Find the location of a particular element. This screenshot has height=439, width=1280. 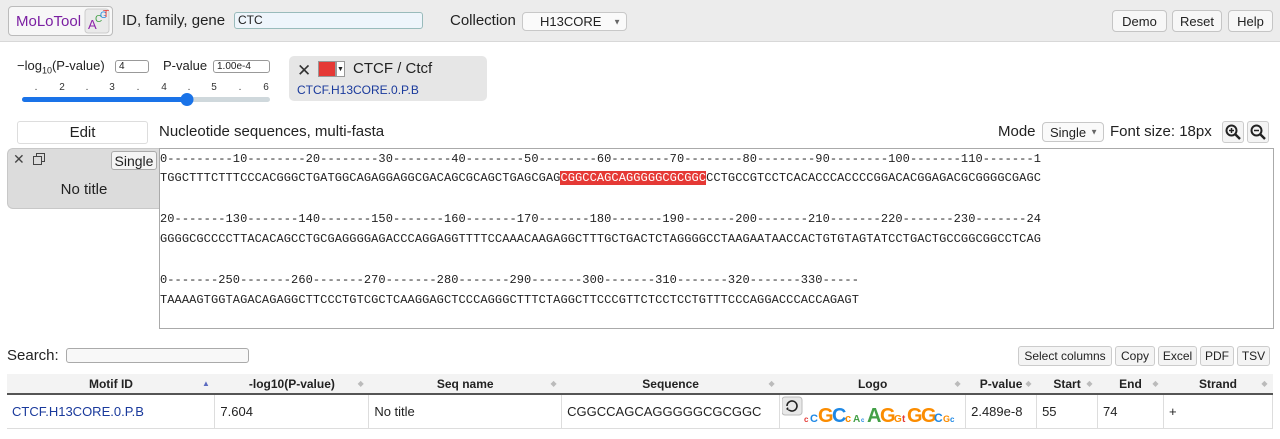

single-mode-button: Single is located at coordinates (134, 160).